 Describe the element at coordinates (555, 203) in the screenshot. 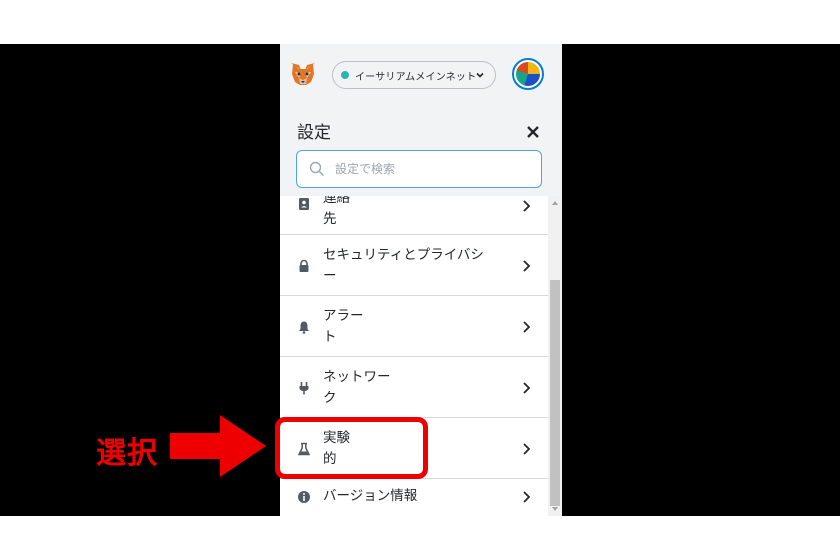

I see `scroll-up-arrow-icon` at that location.